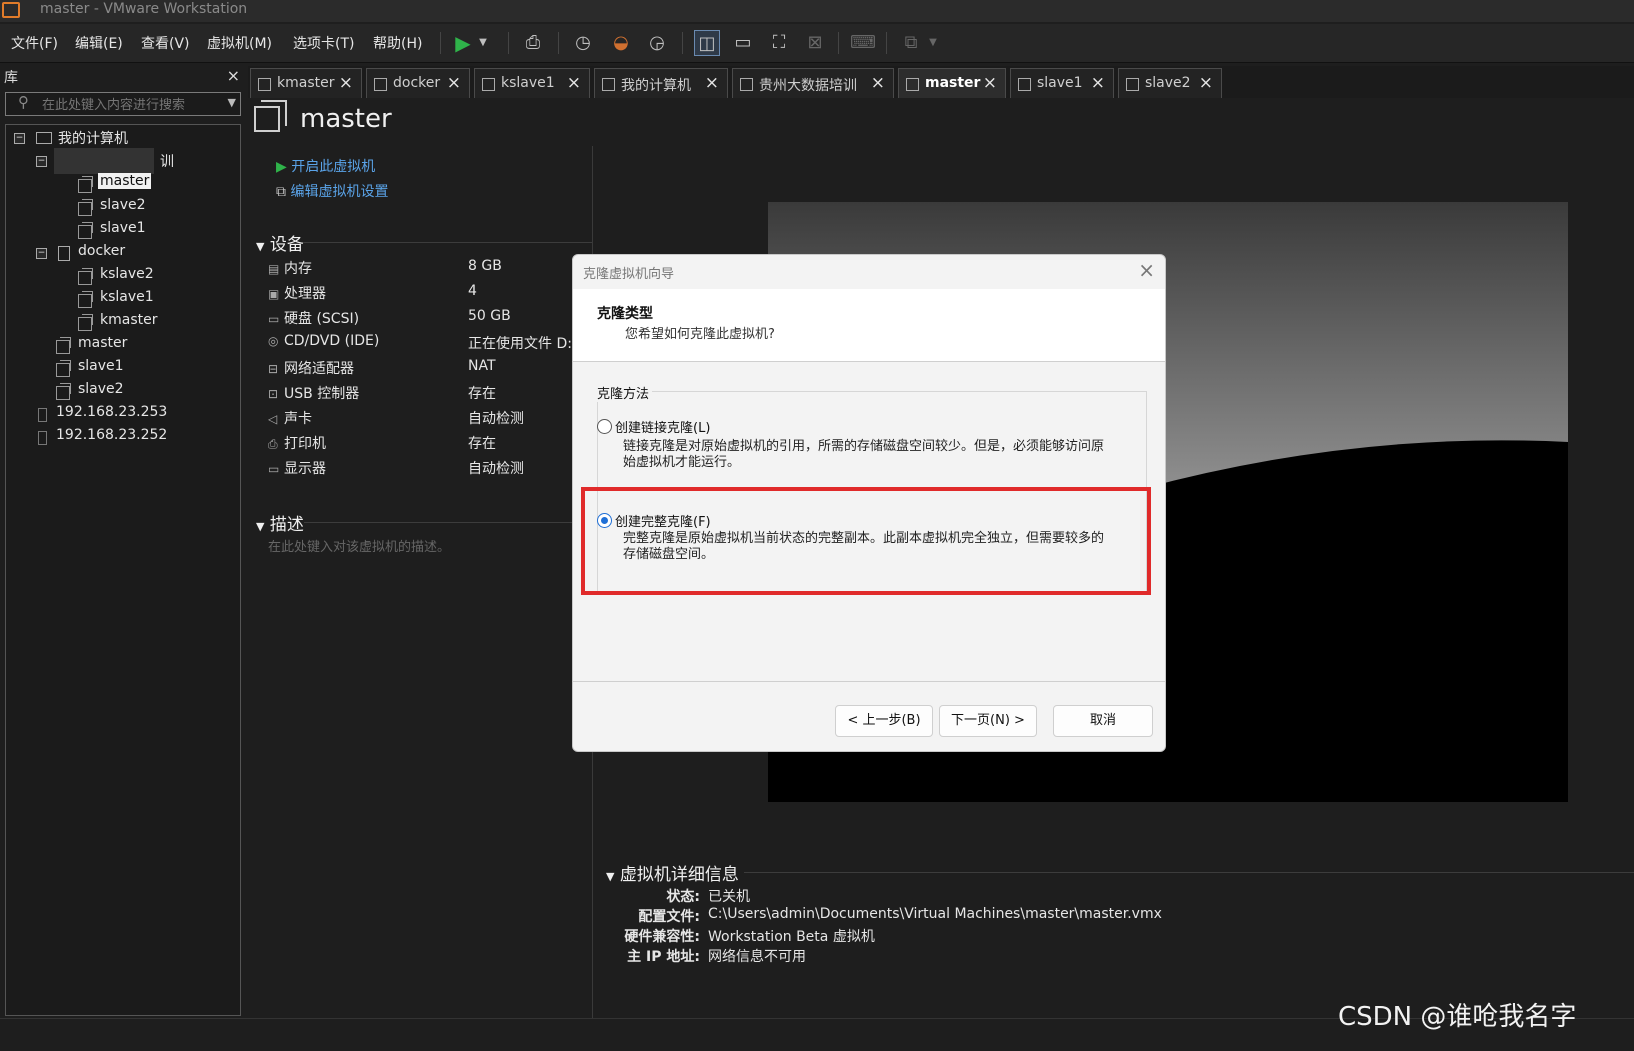  I want to click on device-cd: ◎ CD/DVD (IDE), so click(323, 341).